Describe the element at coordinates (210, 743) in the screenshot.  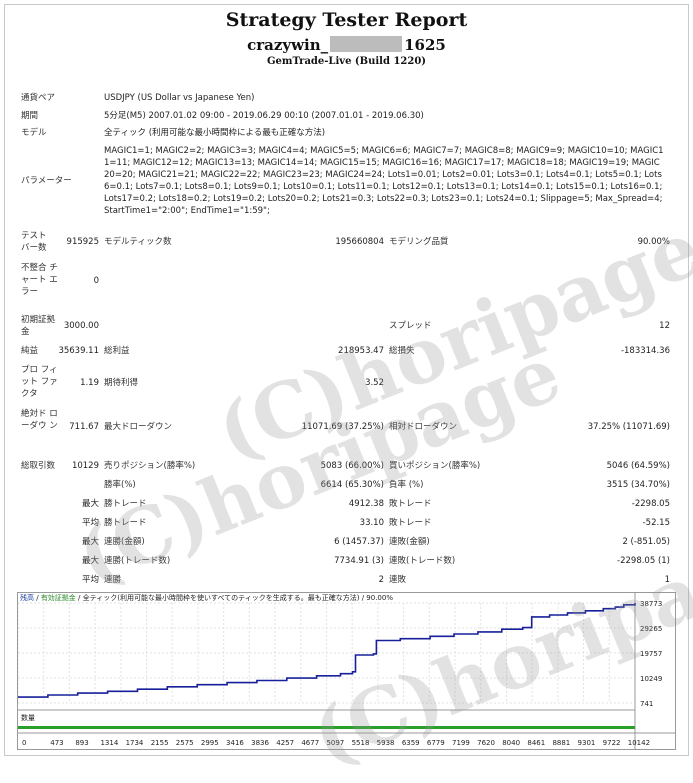
I see `x-tick-label: 2995` at that location.